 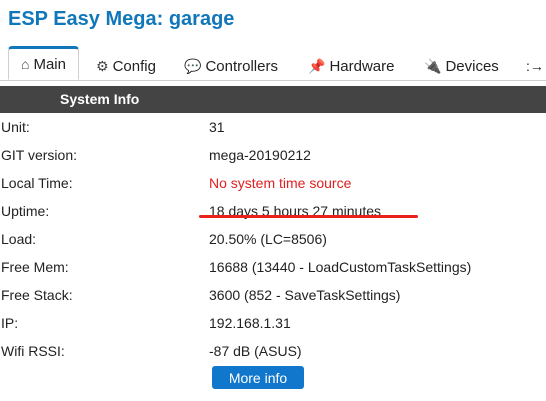 I want to click on table-row: Load: 20.50% (LC=8506), so click(x=273, y=239).